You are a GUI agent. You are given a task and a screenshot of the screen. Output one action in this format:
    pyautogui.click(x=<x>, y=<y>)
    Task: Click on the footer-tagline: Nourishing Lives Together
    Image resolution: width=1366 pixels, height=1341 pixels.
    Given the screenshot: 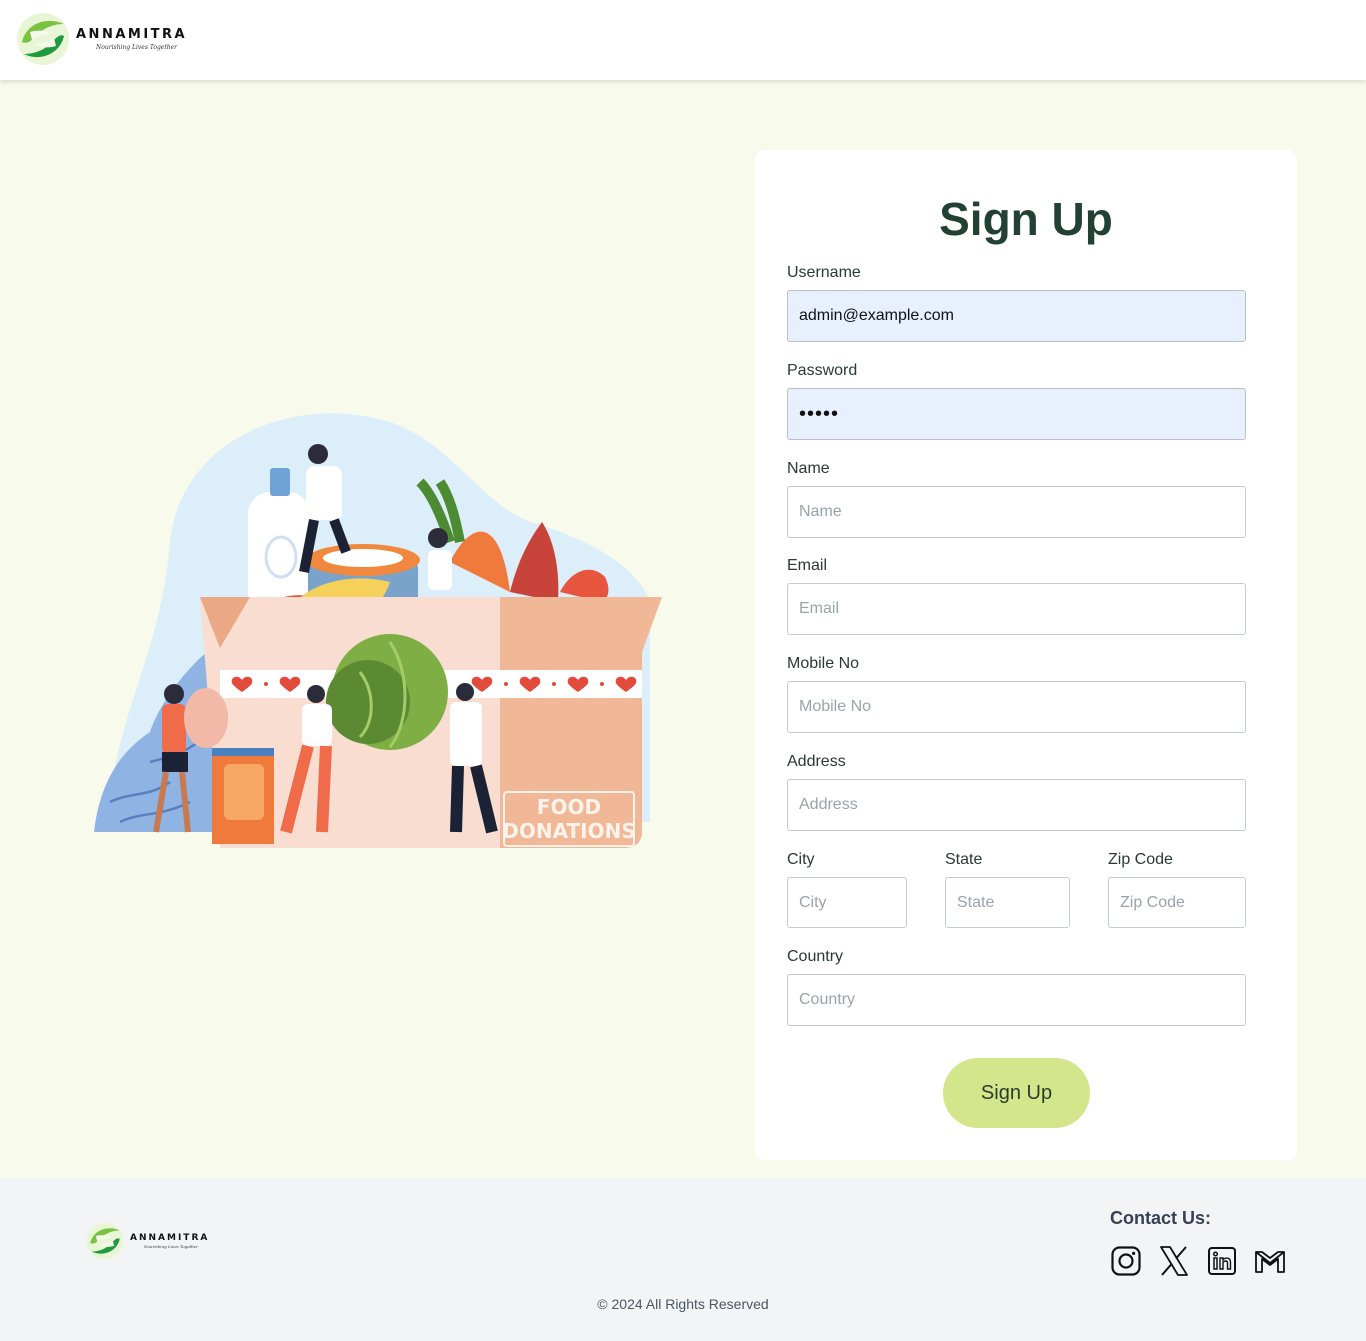 What is the action you would take?
    pyautogui.click(x=171, y=1246)
    